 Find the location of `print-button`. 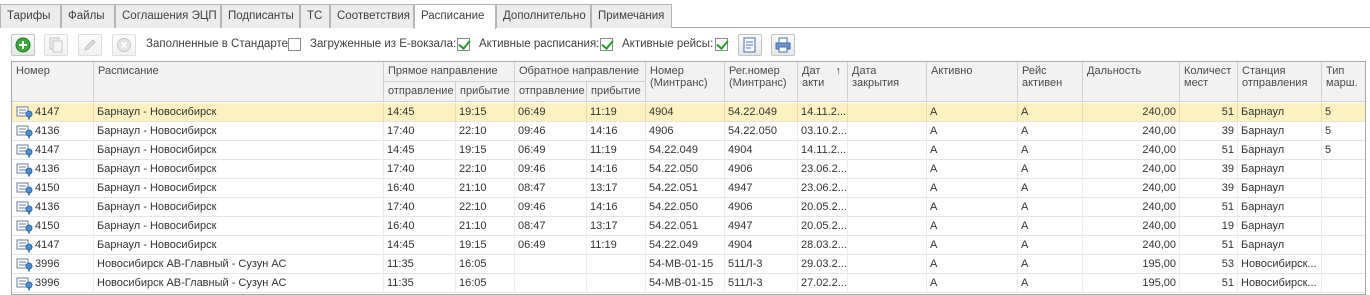

print-button is located at coordinates (783, 45).